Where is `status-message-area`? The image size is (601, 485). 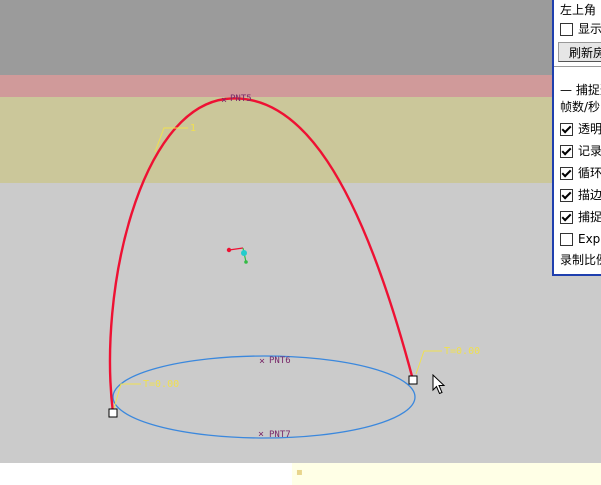
status-message-area is located at coordinates (146, 474).